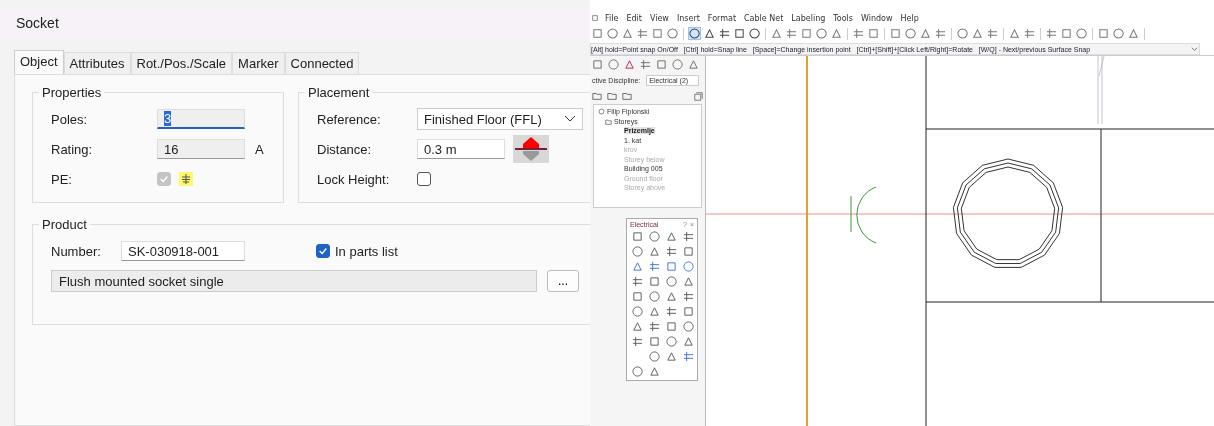 This screenshot has width=1214, height=426. What do you see at coordinates (76, 251) in the screenshot?
I see `field-label: Number:` at bounding box center [76, 251].